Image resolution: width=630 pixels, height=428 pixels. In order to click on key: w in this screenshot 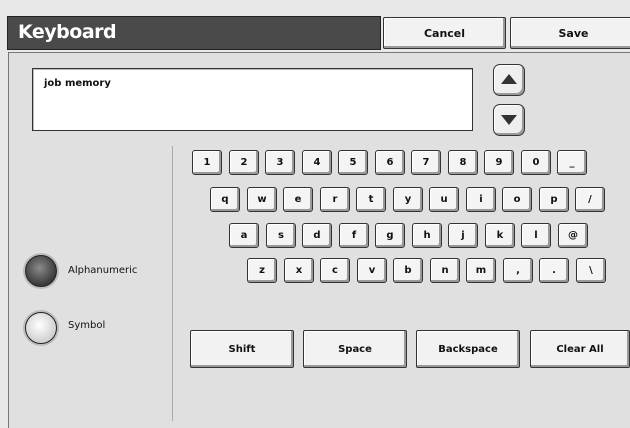, I will do `click(262, 199)`.